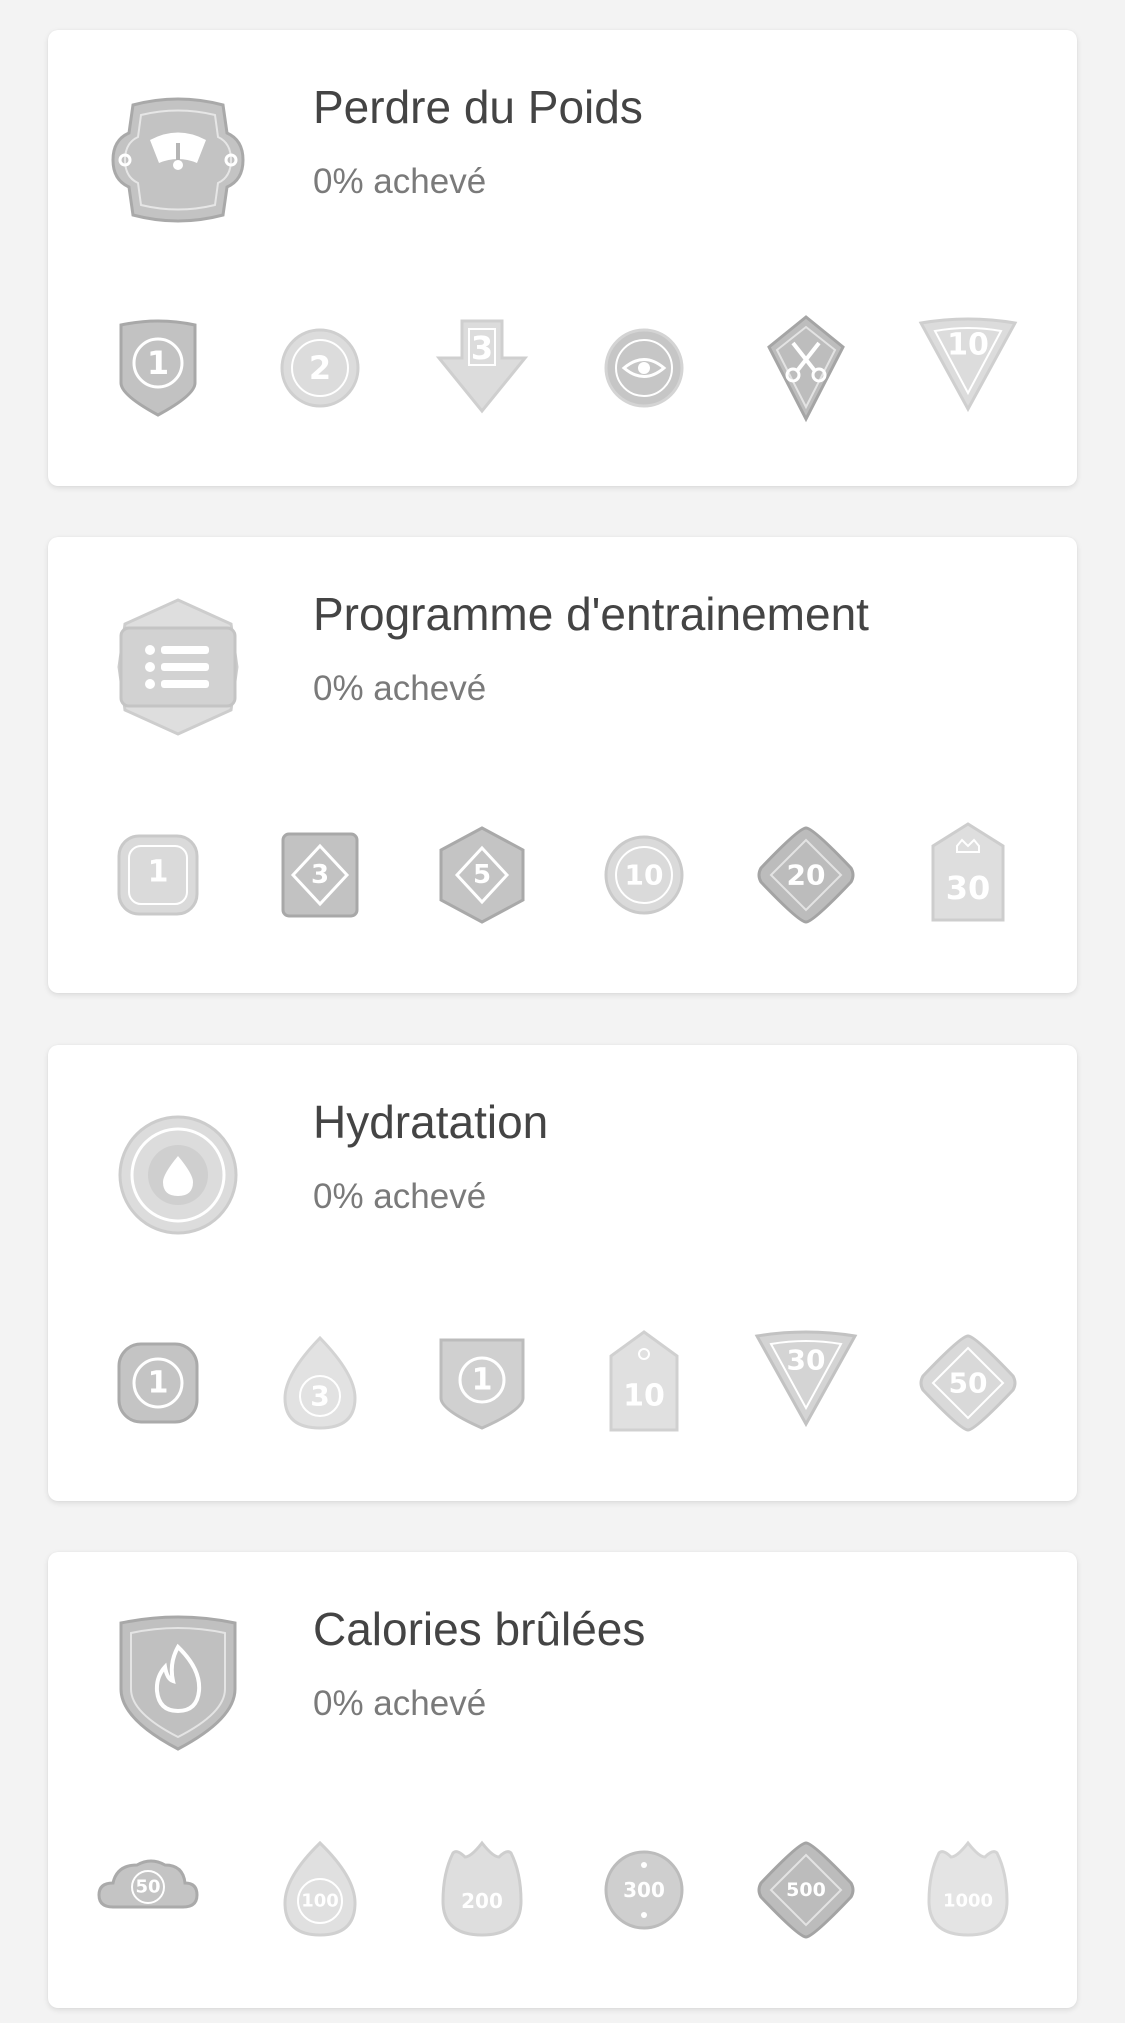 This screenshot has height=2023, width=1125. Describe the element at coordinates (431, 1122) in the screenshot. I see `card-title: Hydratation` at that location.